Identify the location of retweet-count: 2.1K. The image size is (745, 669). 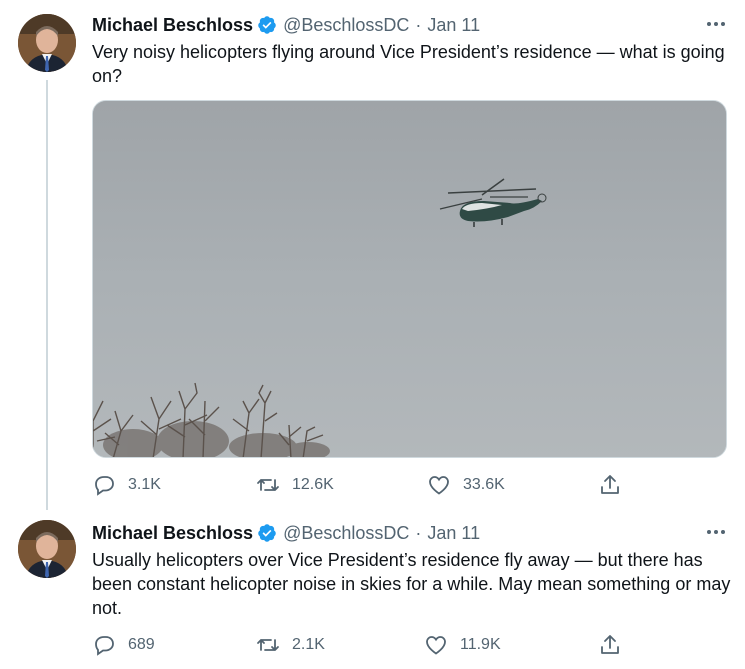
(308, 644).